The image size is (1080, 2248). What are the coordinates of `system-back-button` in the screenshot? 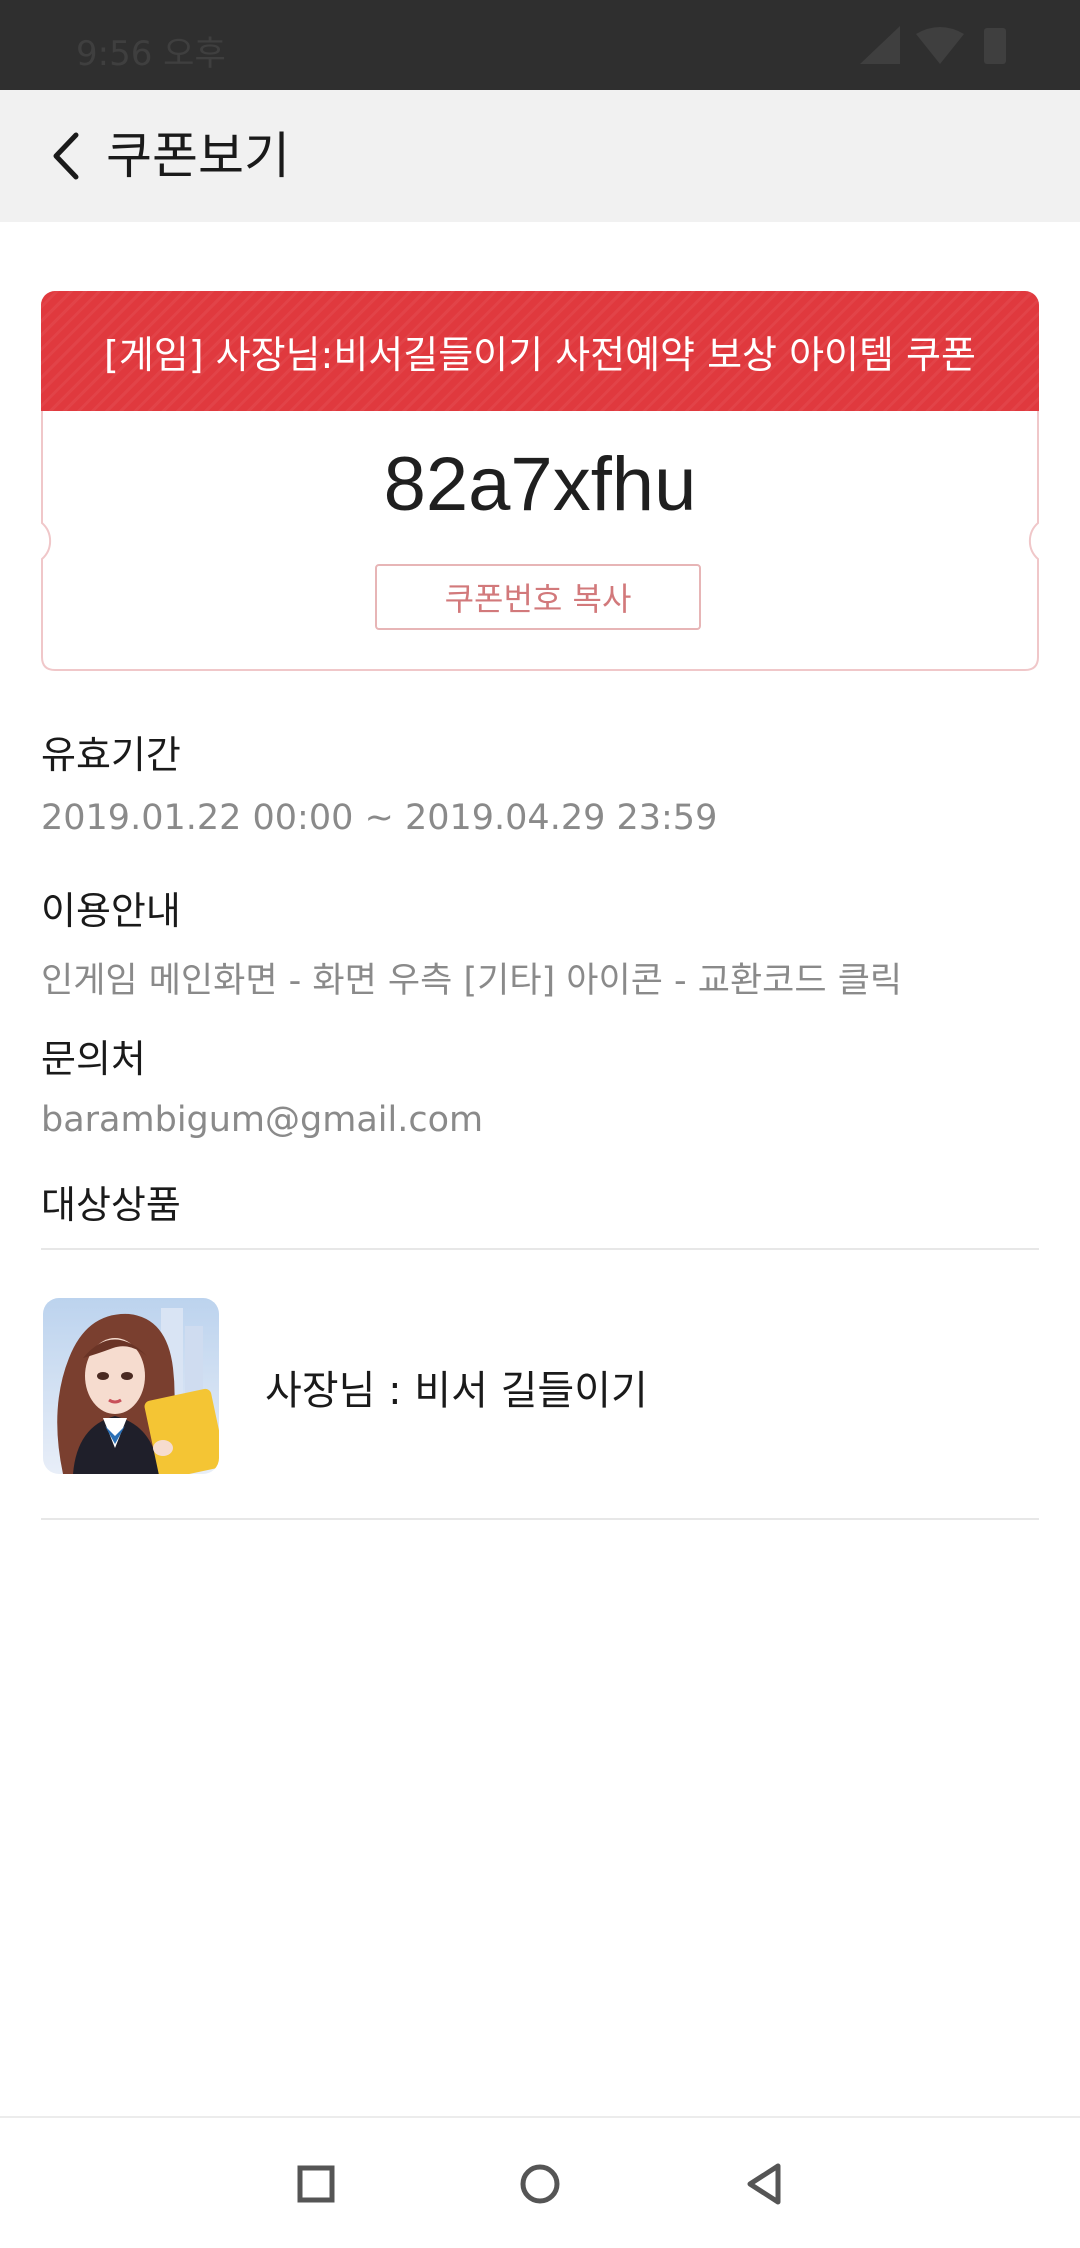 It's located at (764, 2184).